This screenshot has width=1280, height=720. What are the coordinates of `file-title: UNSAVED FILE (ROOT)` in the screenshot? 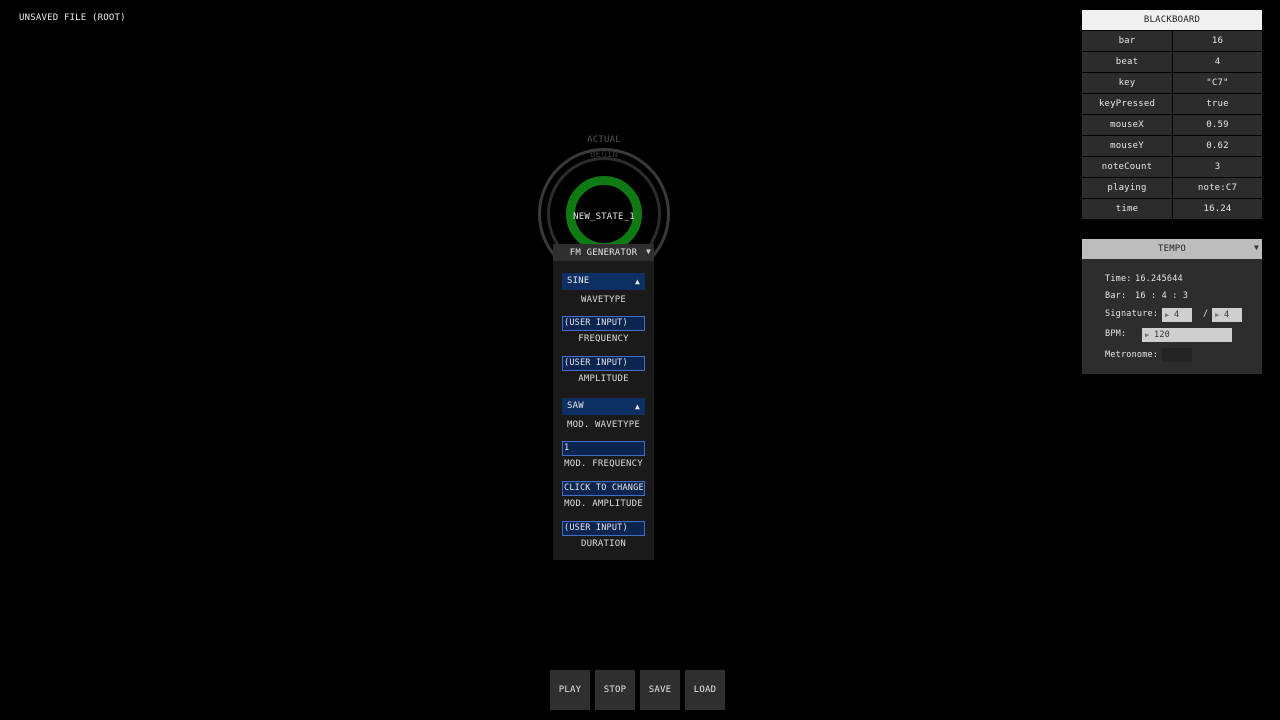 It's located at (72, 18).